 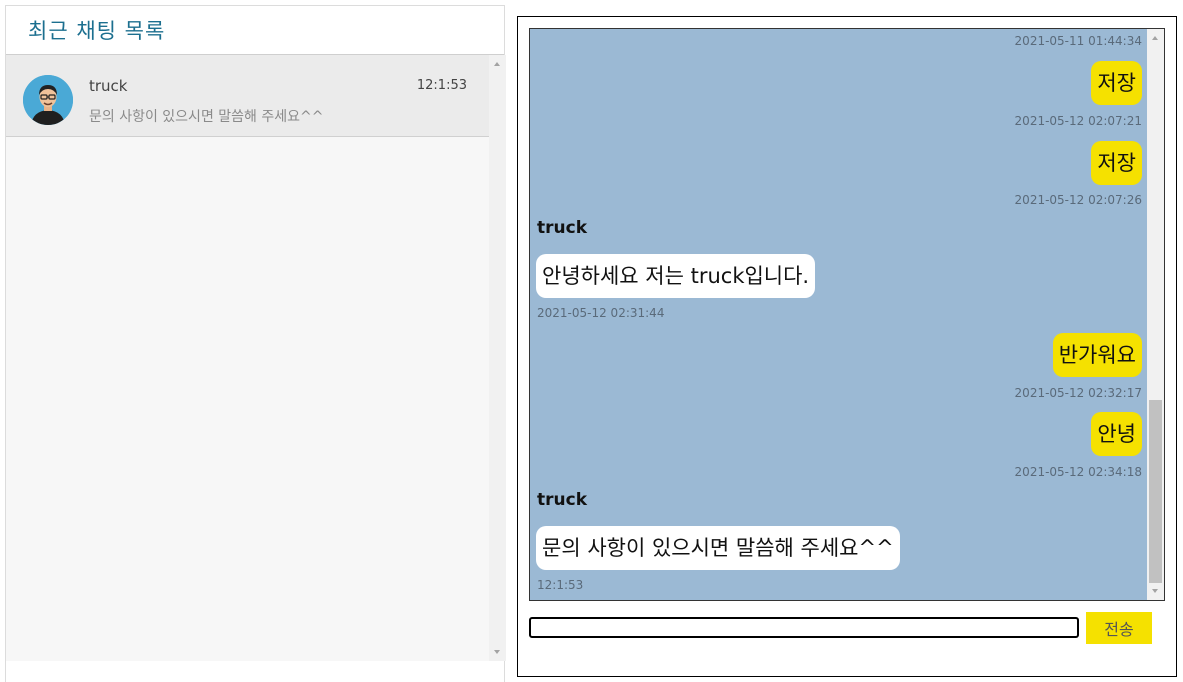 What do you see at coordinates (247, 96) in the screenshot?
I see `chat-list-item: truck 12:1:53 문의 사항이 있으시면 말씀해 주세요^^` at bounding box center [247, 96].